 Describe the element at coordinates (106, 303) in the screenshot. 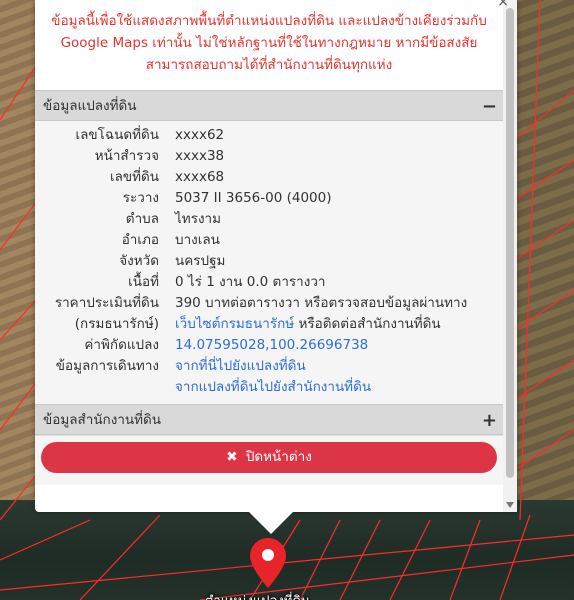

I see `appraisal-label: ราคาประเมินที่ดิน` at that location.